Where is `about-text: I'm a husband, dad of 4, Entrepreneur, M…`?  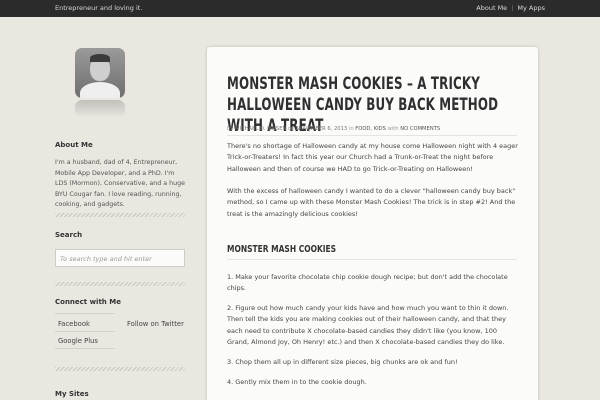 about-text: I'm a husband, dad of 4, Entrepreneur, M… is located at coordinates (120, 184).